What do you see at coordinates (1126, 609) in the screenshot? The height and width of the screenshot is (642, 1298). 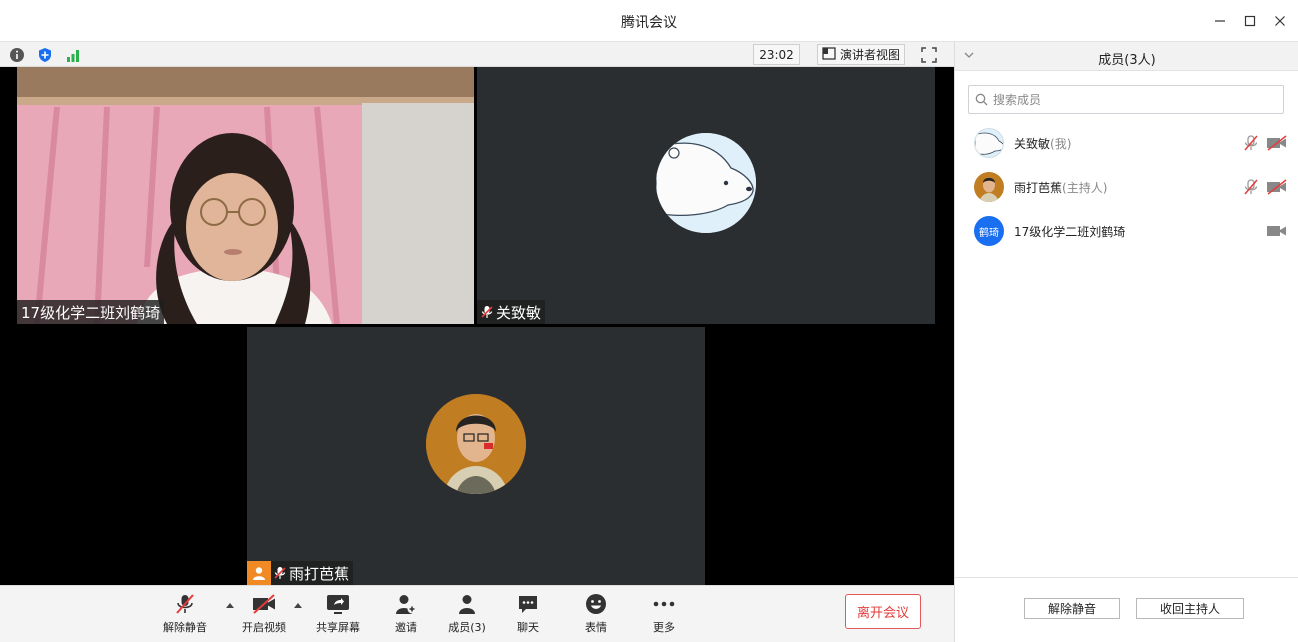 I see `members-panel-footer: 解除静音 收回主持人` at bounding box center [1126, 609].